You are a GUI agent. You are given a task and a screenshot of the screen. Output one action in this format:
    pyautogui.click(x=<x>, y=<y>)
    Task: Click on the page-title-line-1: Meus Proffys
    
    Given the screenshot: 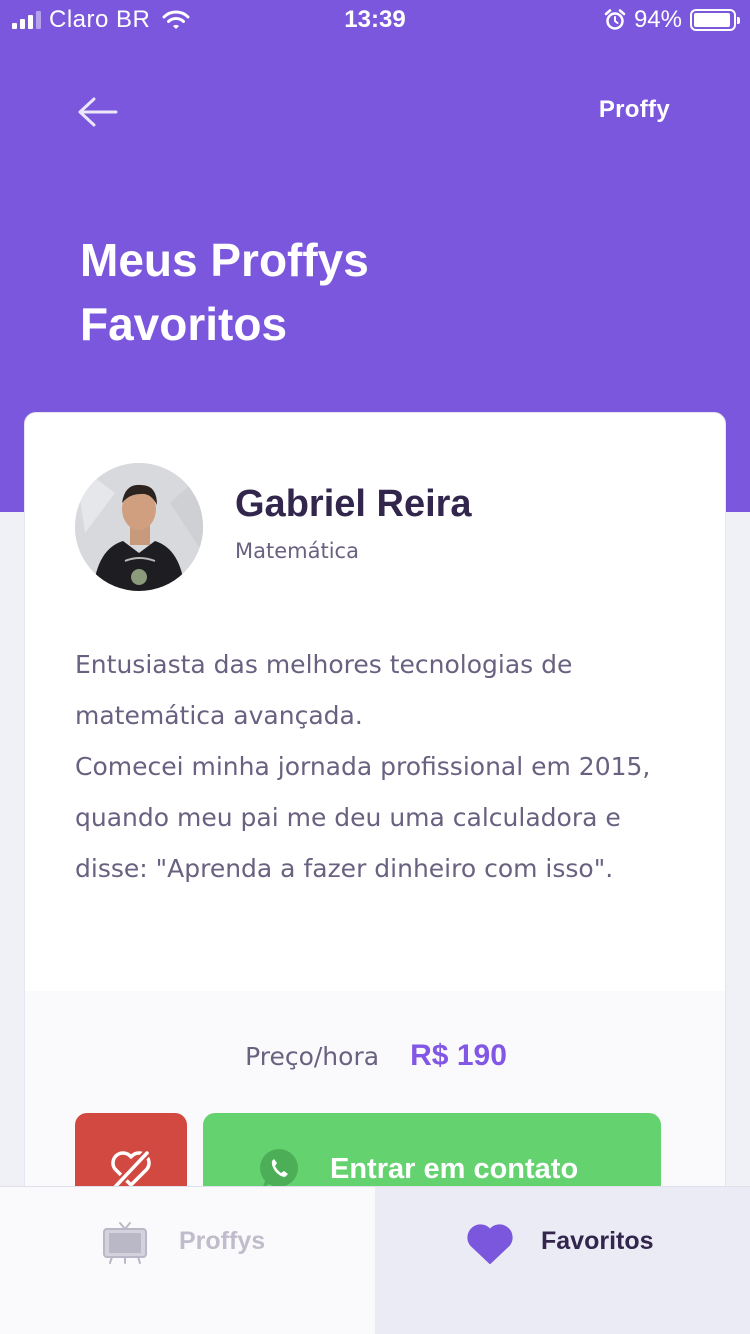 What is the action you would take?
    pyautogui.click(x=224, y=260)
    